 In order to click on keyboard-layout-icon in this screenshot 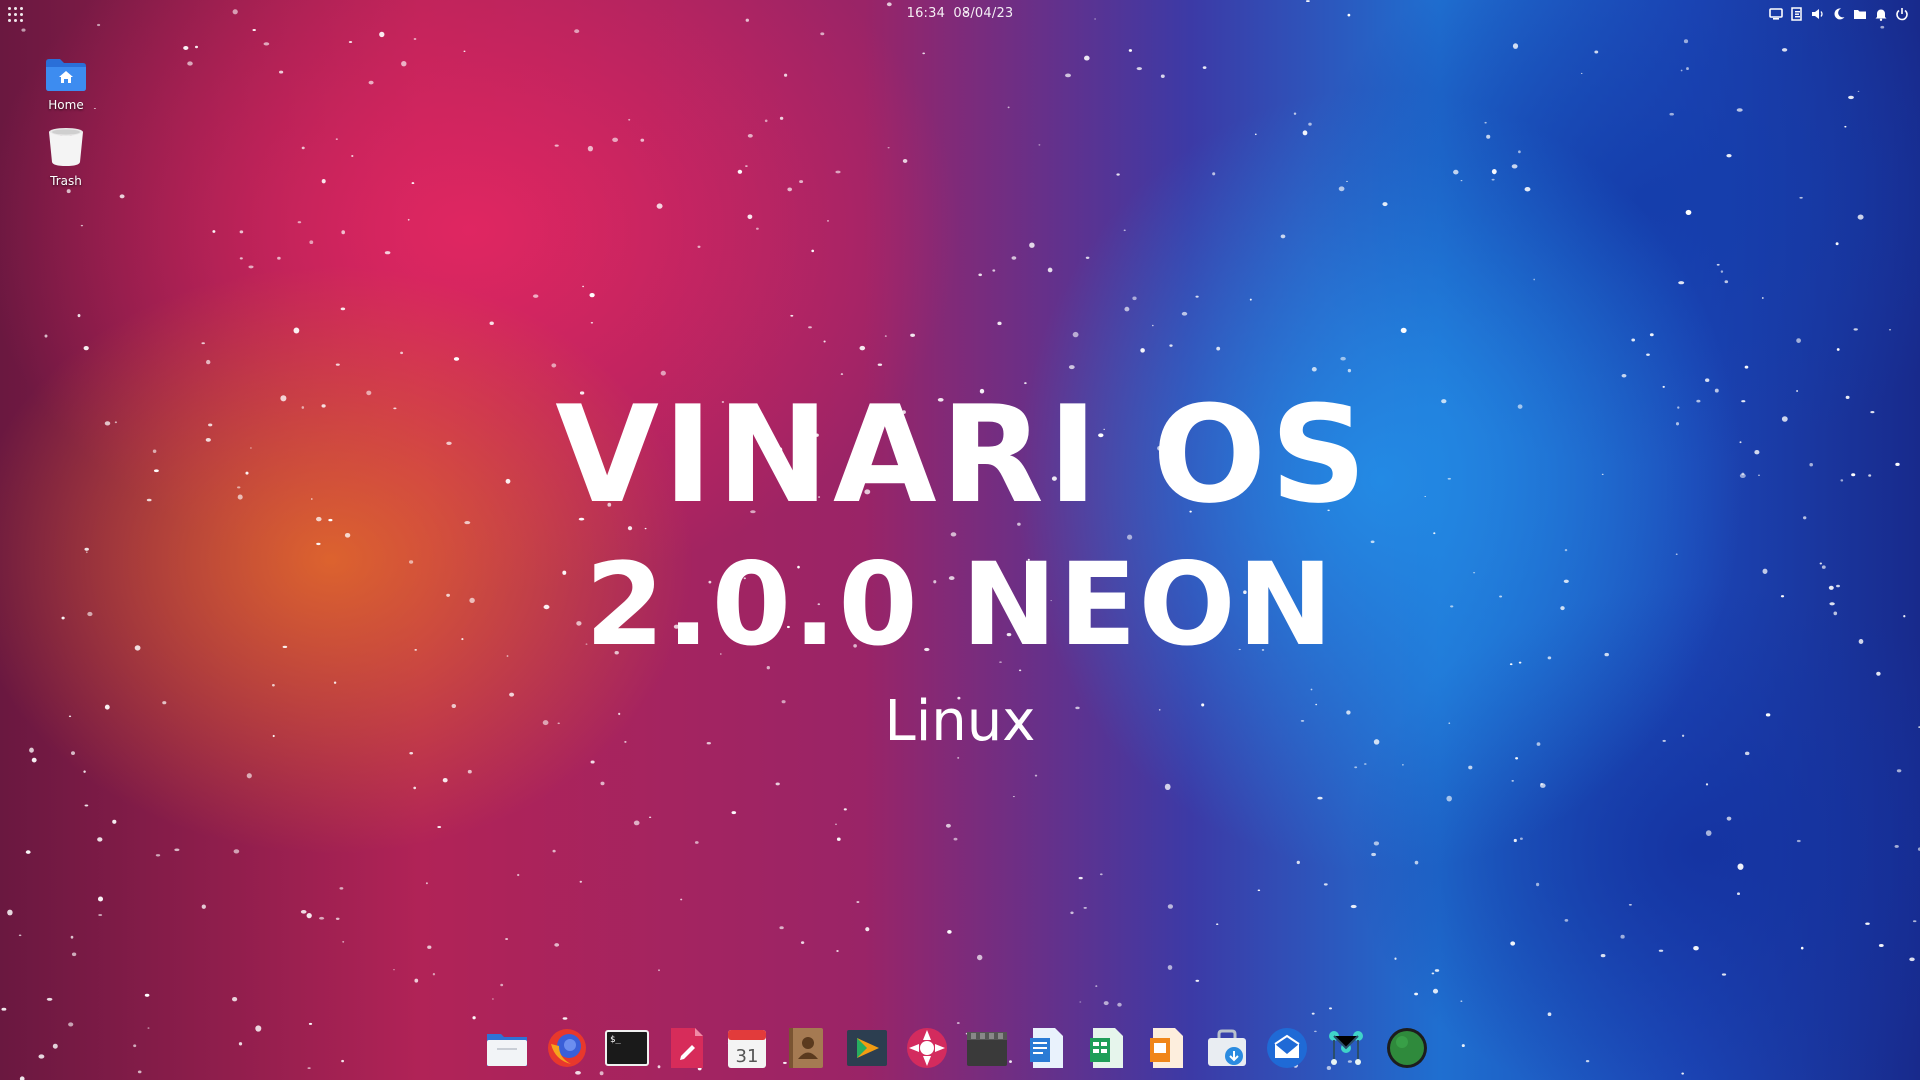, I will do `click(1797, 14)`.